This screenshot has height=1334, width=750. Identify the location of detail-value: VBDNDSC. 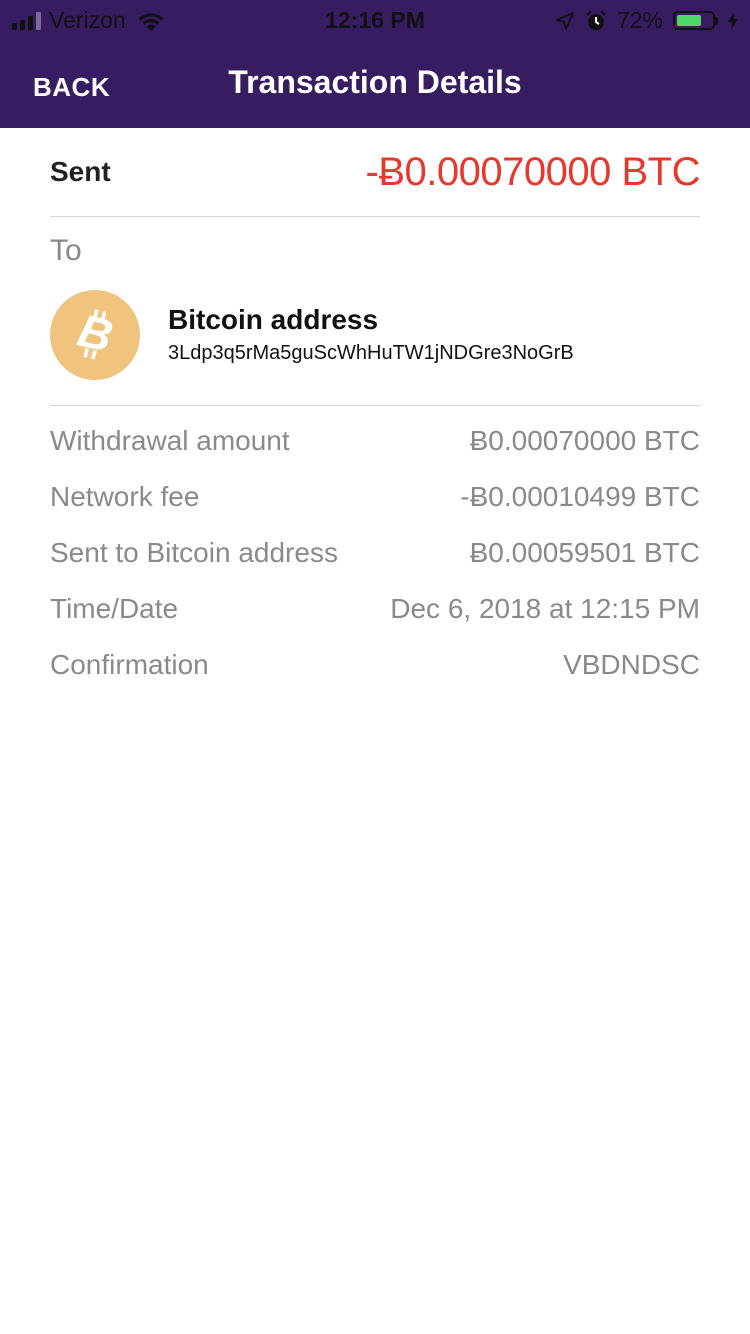
(631, 665).